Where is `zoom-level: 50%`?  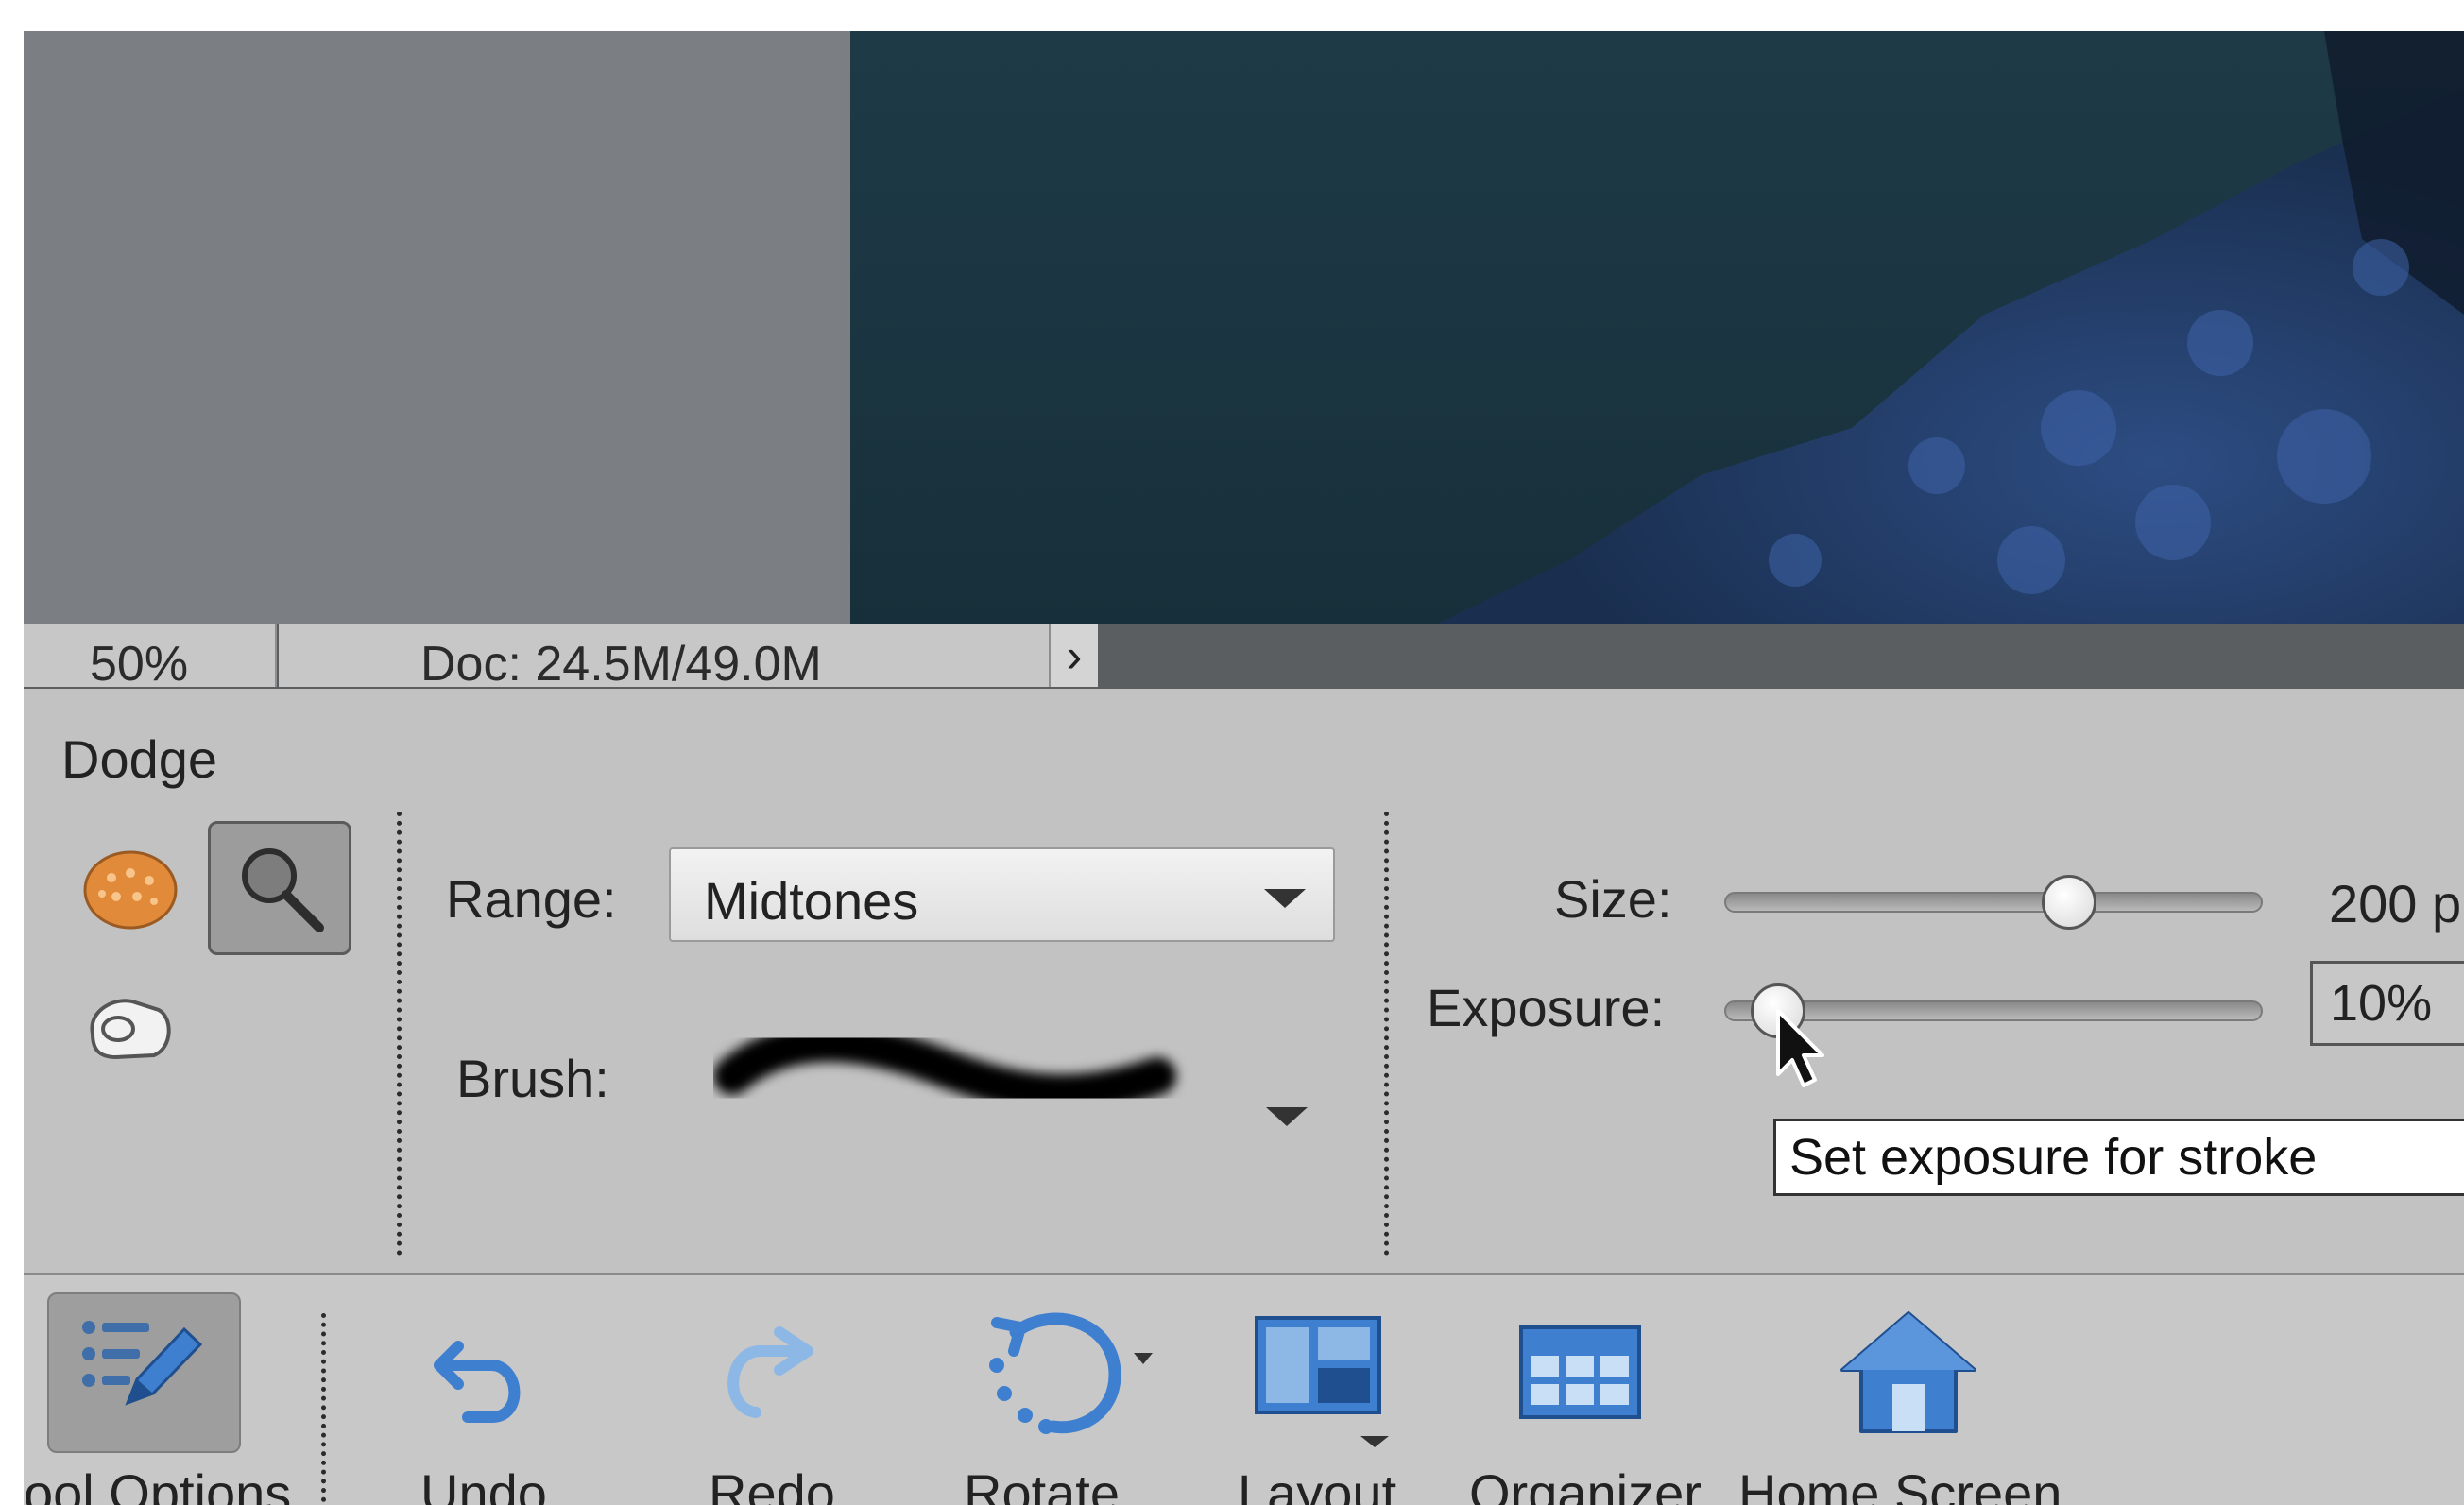
zoom-level: 50% is located at coordinates (150, 658).